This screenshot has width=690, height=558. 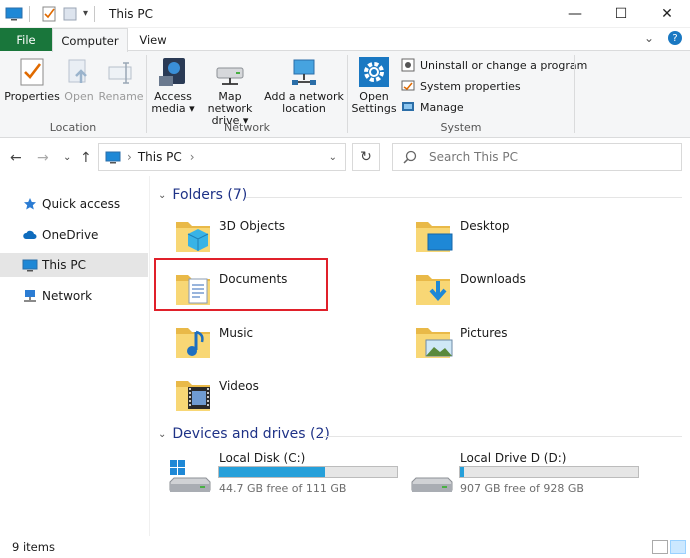 What do you see at coordinates (131, 13) in the screenshot?
I see `window-title: This PC` at bounding box center [131, 13].